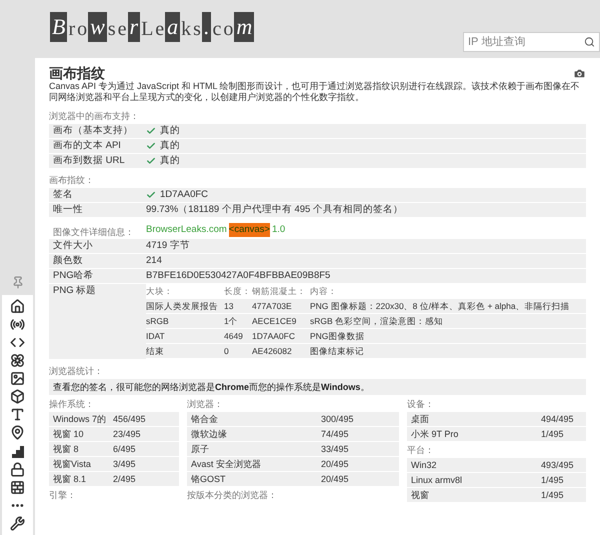  I want to click on row-label: 画布到数据 URL, so click(89, 161).